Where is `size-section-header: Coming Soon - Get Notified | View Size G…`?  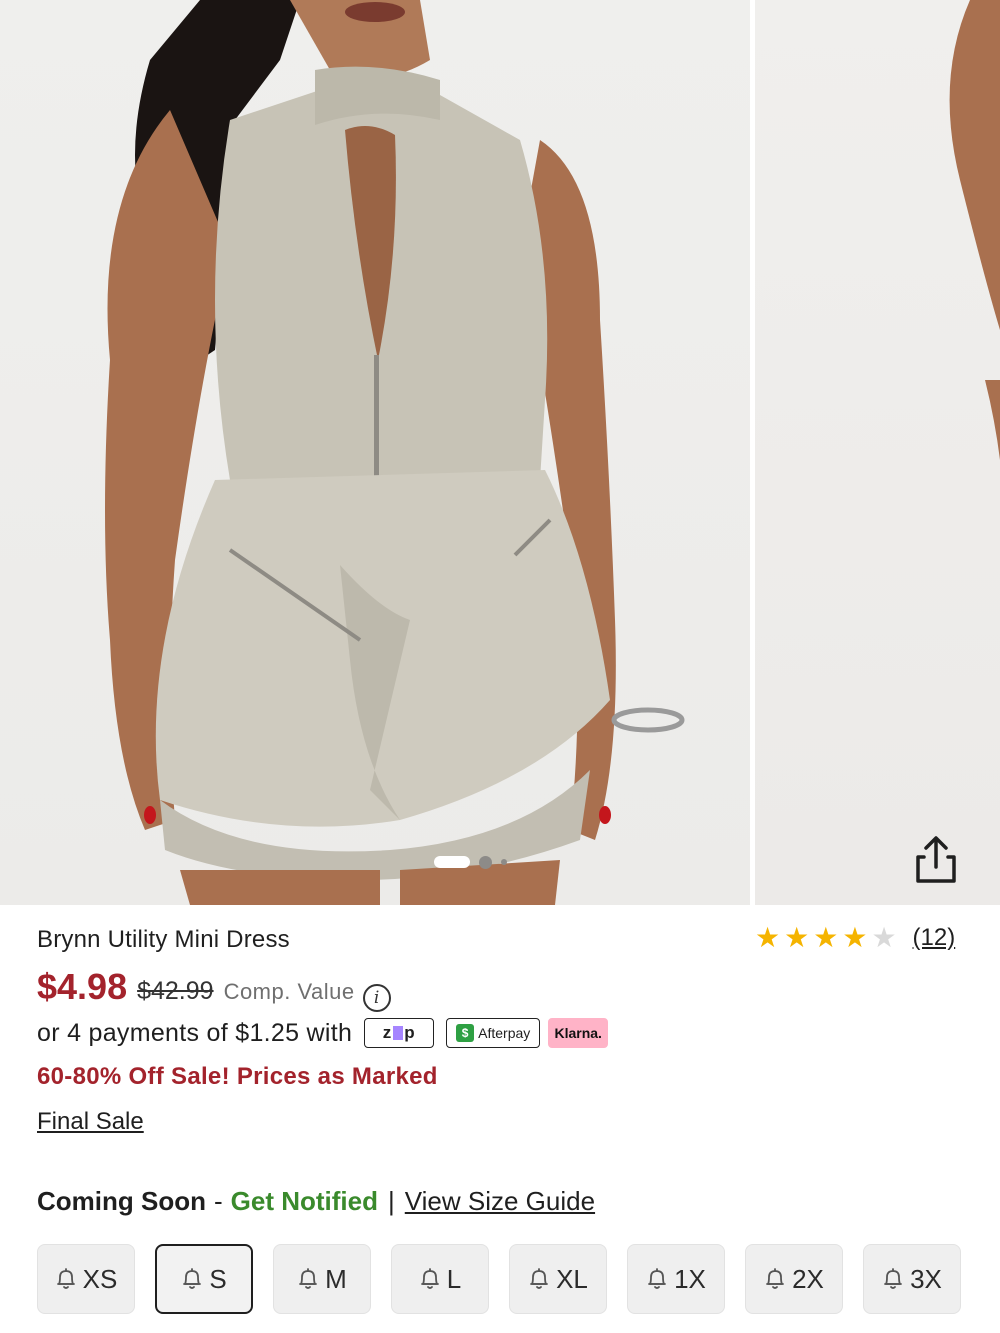
size-section-header: Coming Soon - Get Notified | View Size G… is located at coordinates (316, 1201).